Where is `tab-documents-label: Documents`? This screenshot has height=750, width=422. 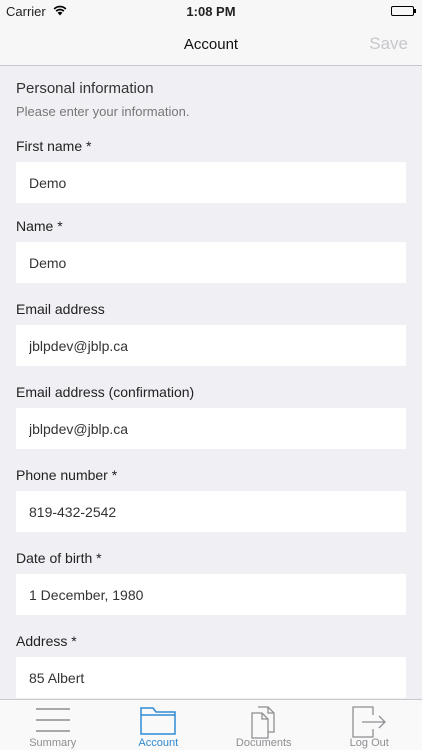
tab-documents-label: Documents is located at coordinates (263, 743).